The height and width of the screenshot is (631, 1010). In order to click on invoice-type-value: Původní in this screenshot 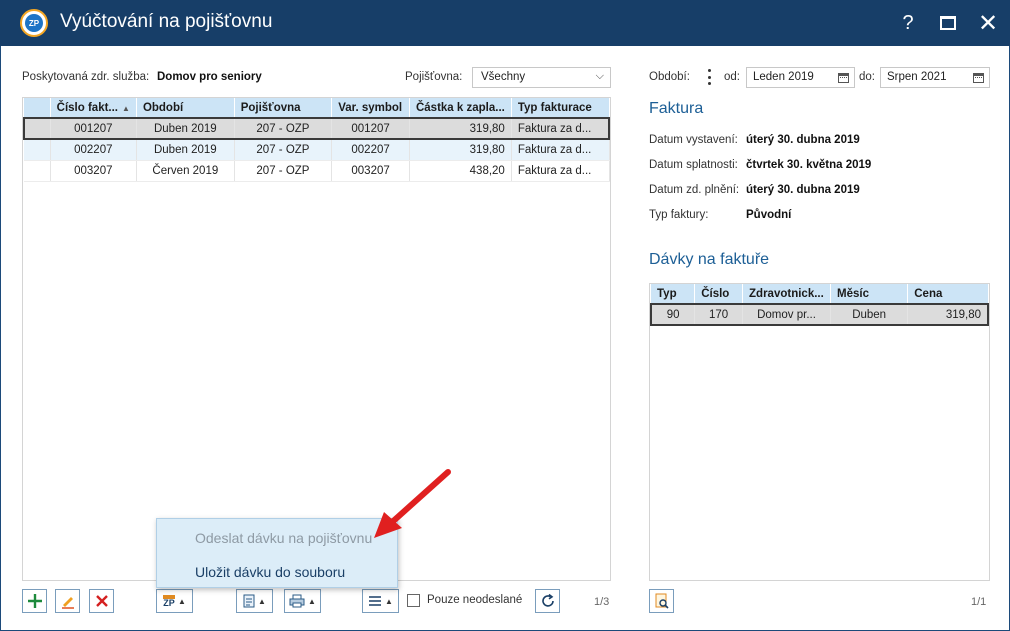, I will do `click(769, 215)`.